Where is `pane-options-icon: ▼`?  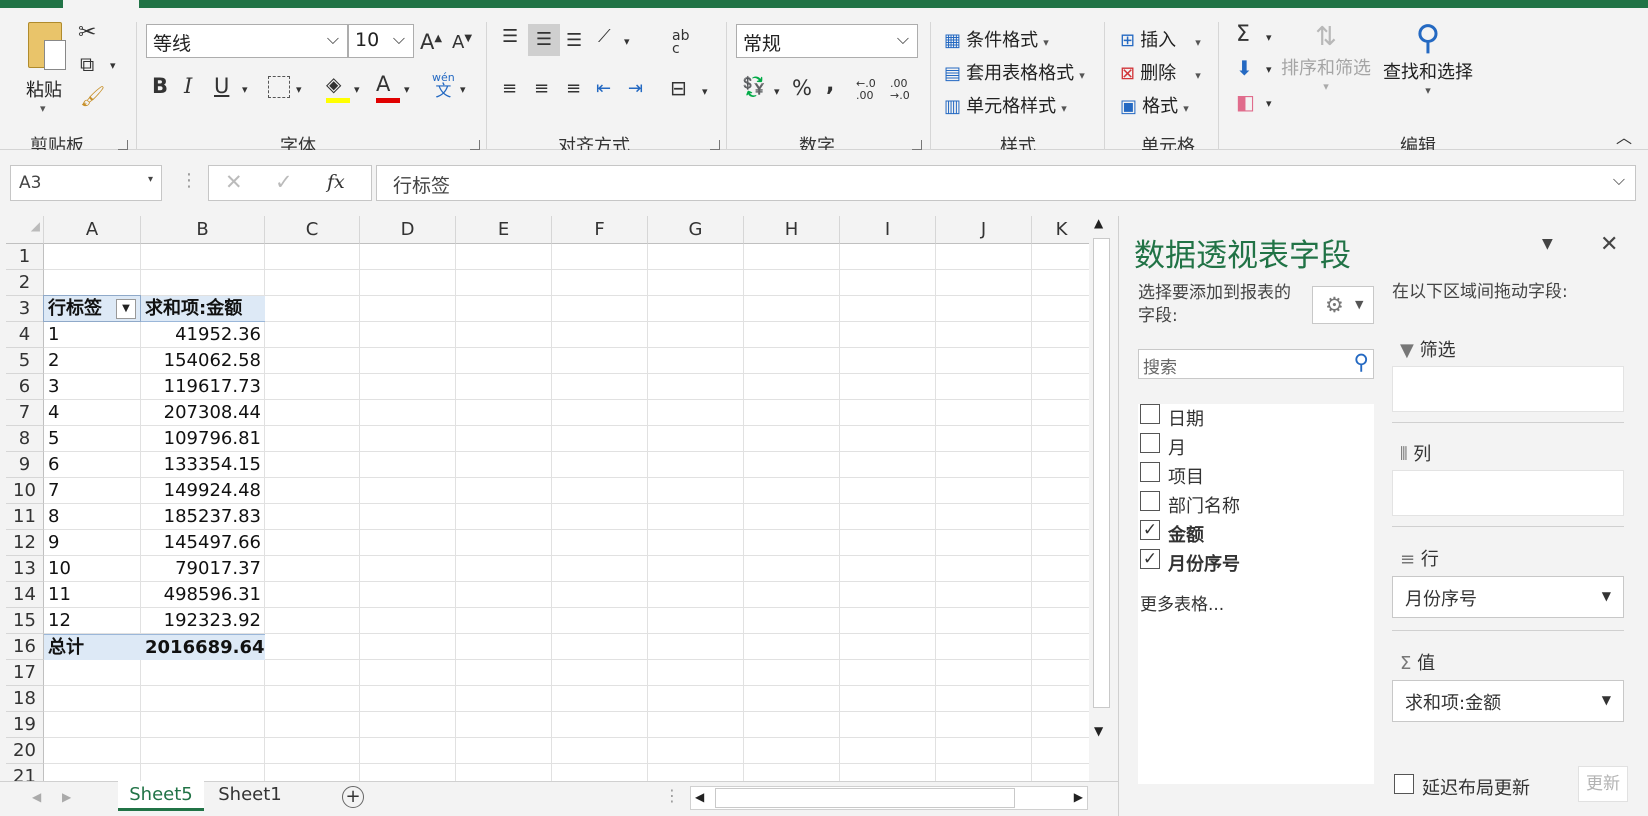 pane-options-icon: ▼ is located at coordinates (1547, 244).